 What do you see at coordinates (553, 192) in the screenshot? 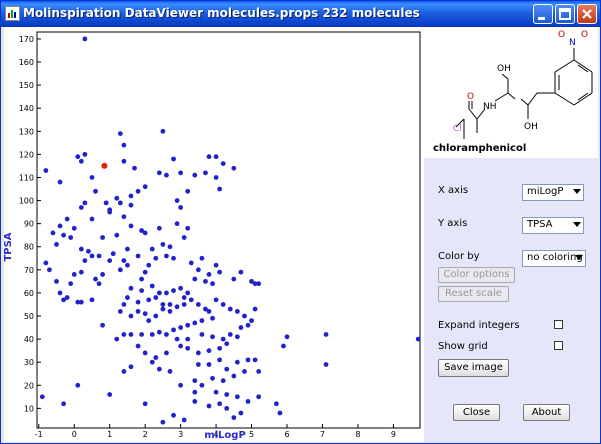
I see `x-axis-select: miLogP` at bounding box center [553, 192].